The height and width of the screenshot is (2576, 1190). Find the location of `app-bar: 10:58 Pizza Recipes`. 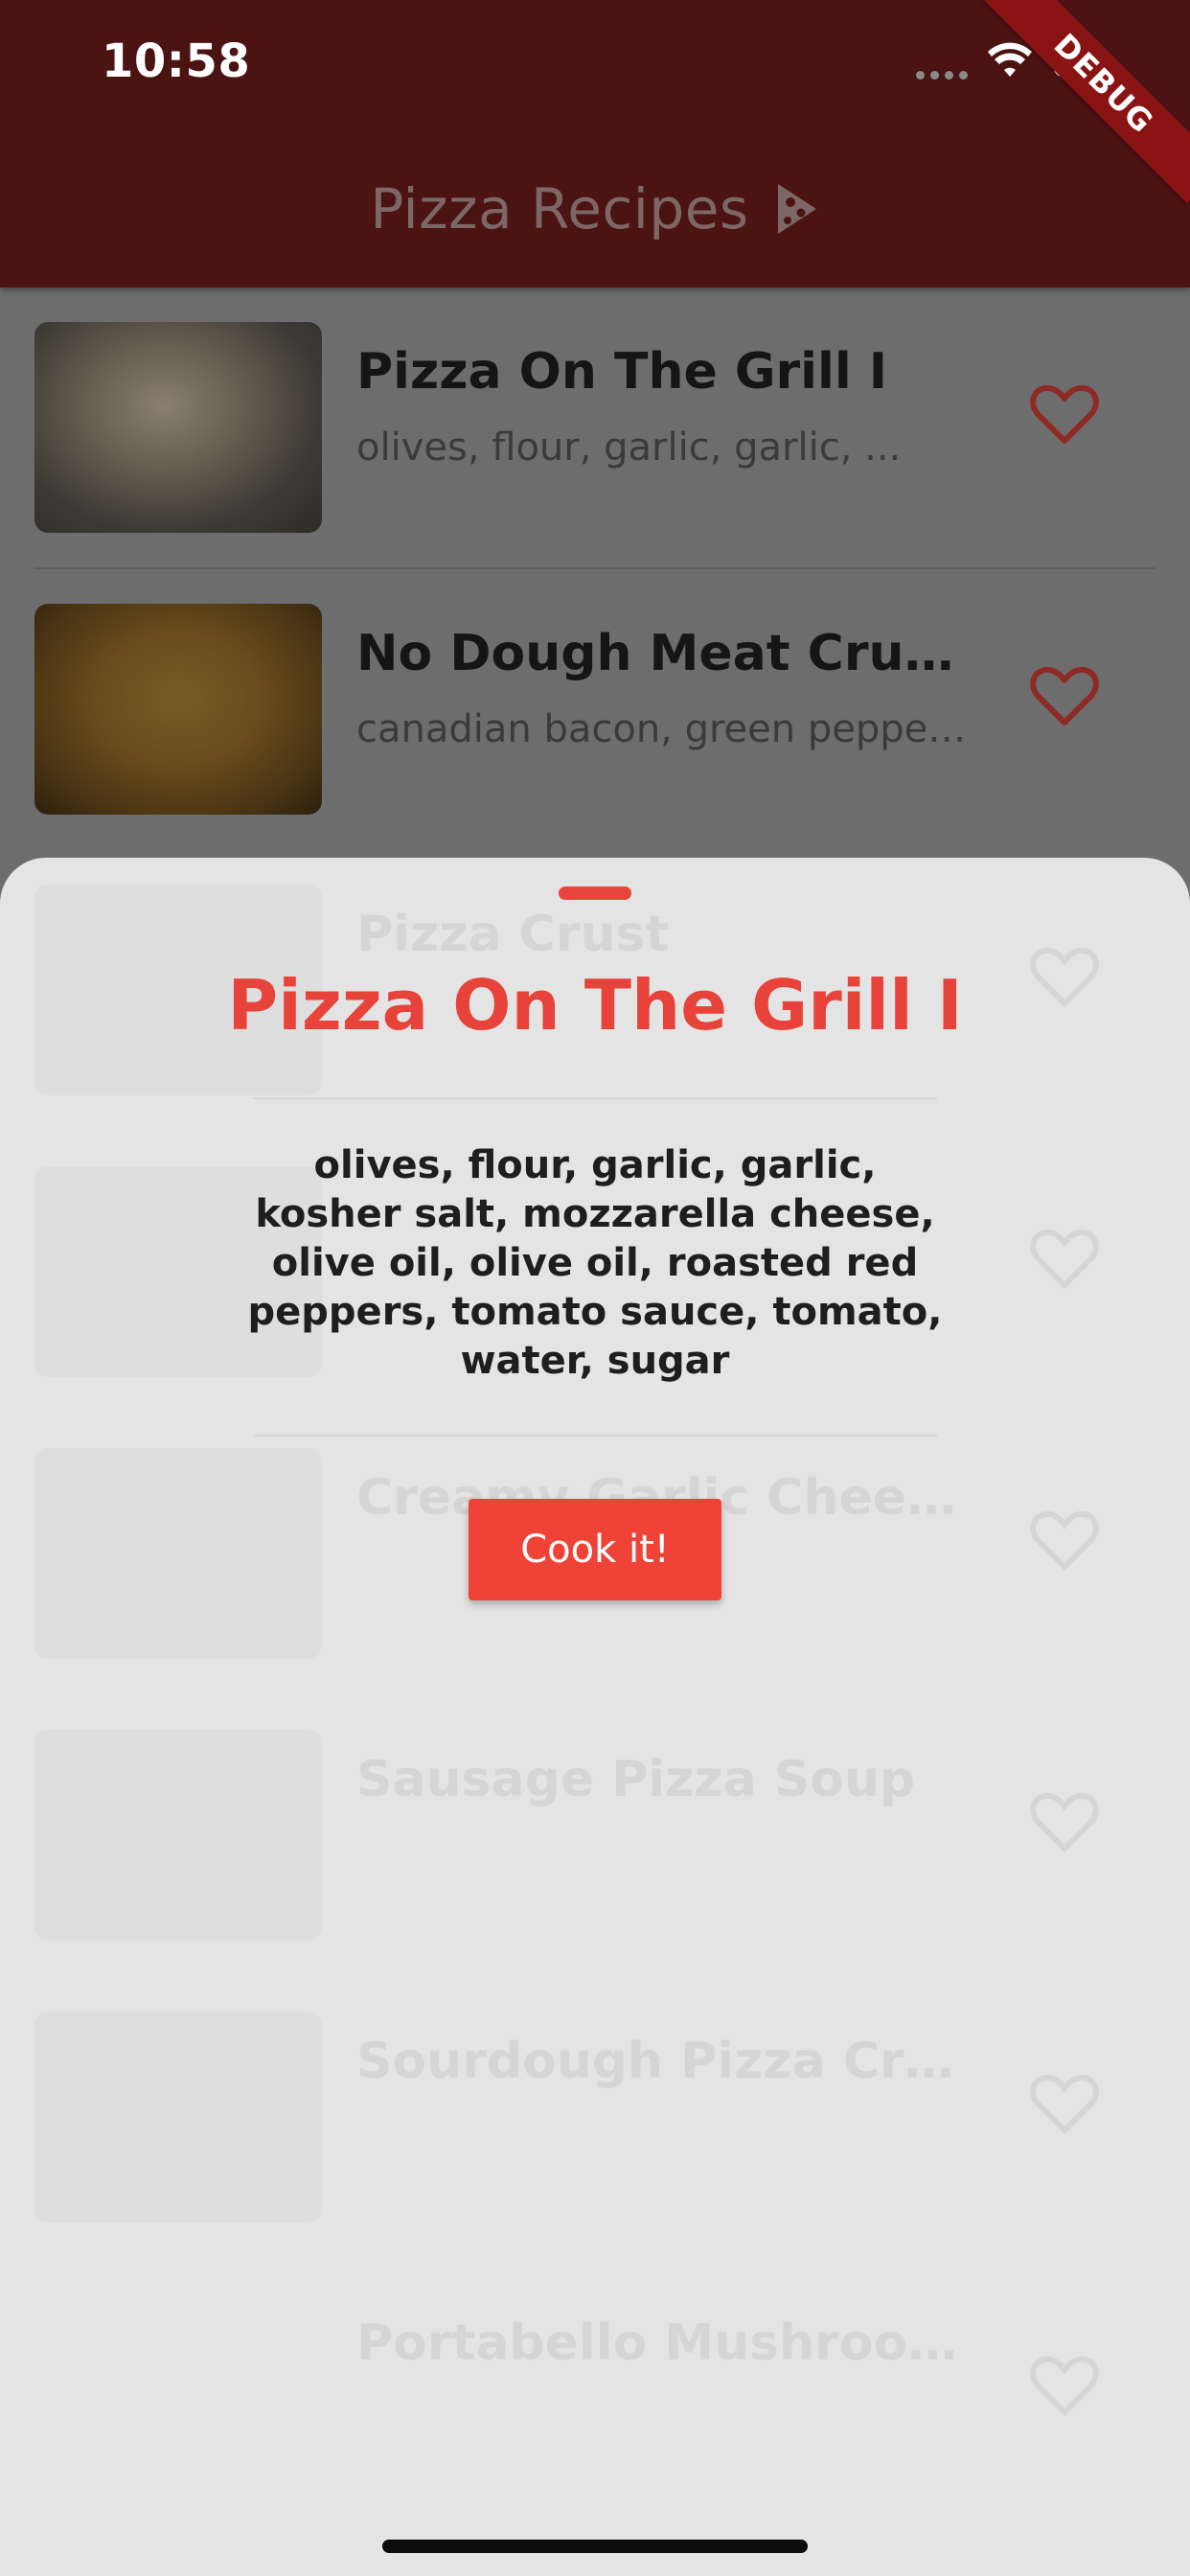

app-bar: 10:58 Pizza Recipes is located at coordinates (595, 144).